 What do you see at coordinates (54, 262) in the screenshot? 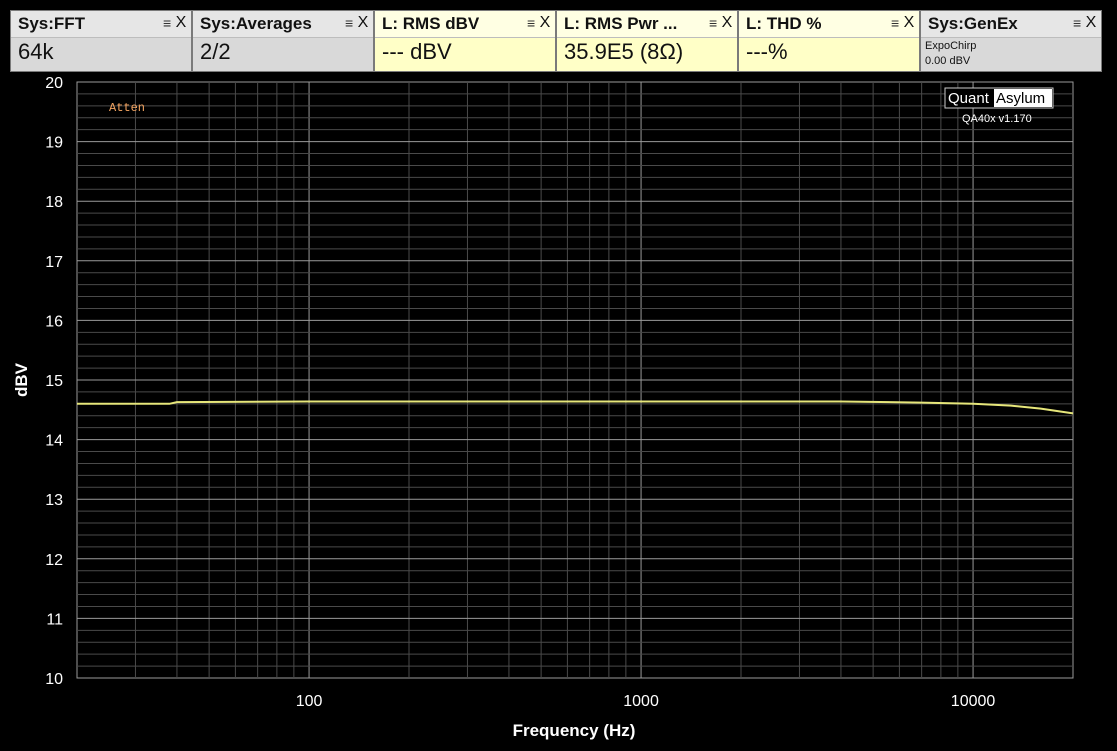
I see `y-tick-label: 17` at bounding box center [54, 262].